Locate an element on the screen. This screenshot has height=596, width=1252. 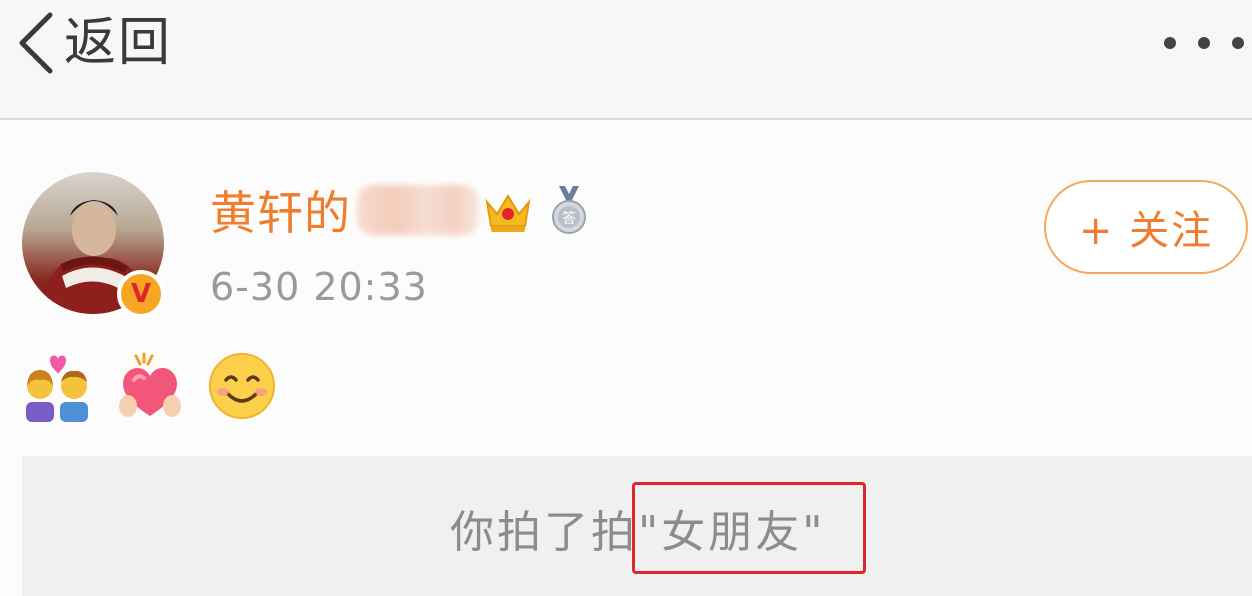
medal-icon: 答 is located at coordinates (569, 210).